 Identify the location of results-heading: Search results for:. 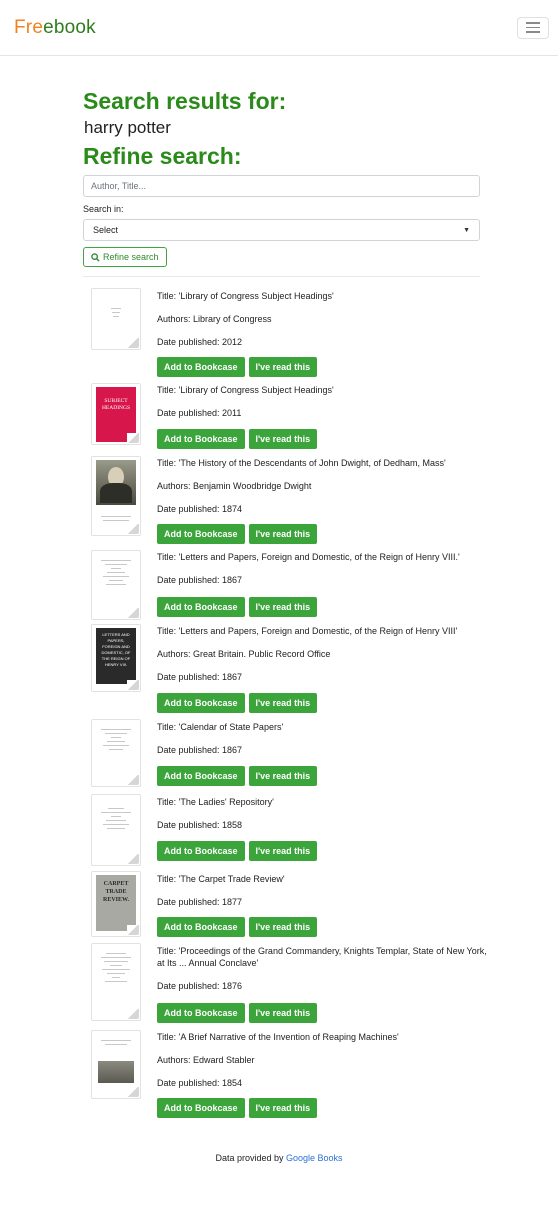
(185, 101).